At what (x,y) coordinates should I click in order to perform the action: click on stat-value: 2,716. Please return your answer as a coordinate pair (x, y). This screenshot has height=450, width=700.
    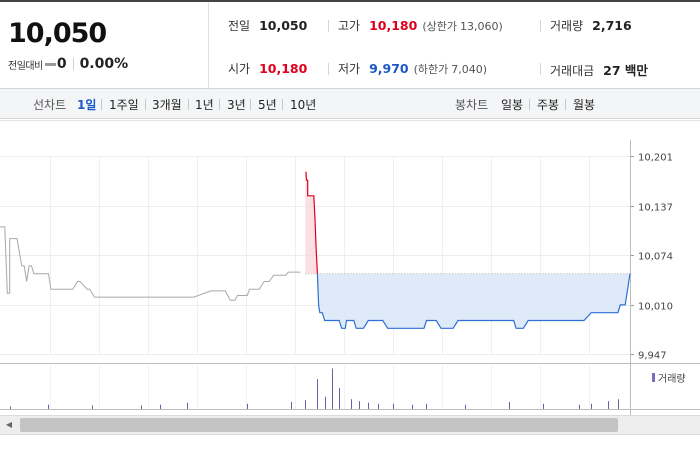
    Looking at the image, I should click on (612, 25).